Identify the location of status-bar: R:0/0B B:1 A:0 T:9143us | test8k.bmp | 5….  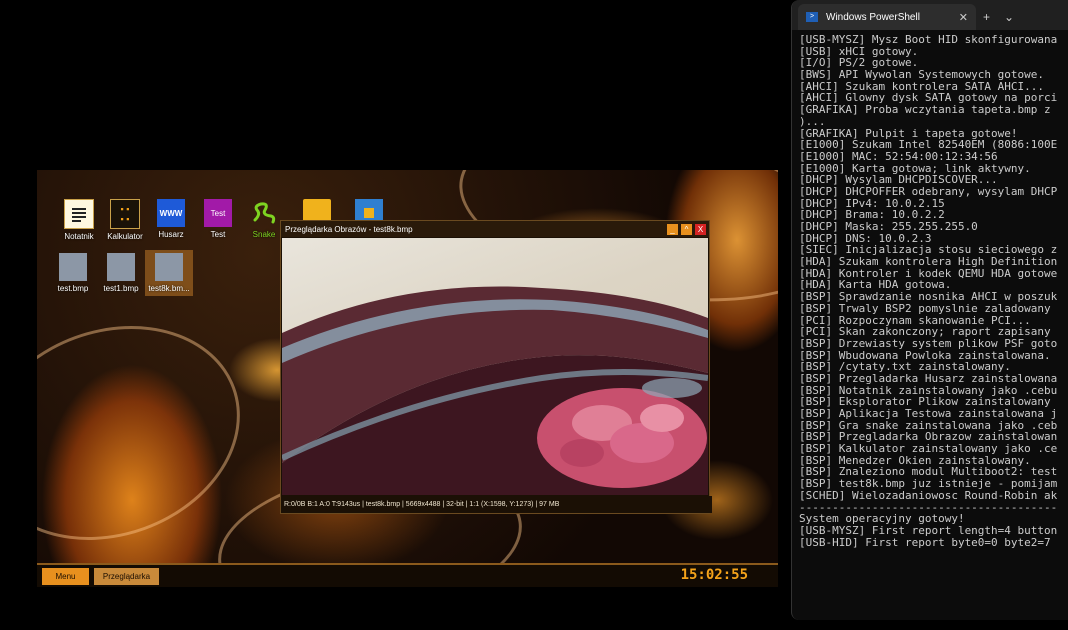
(496, 504).